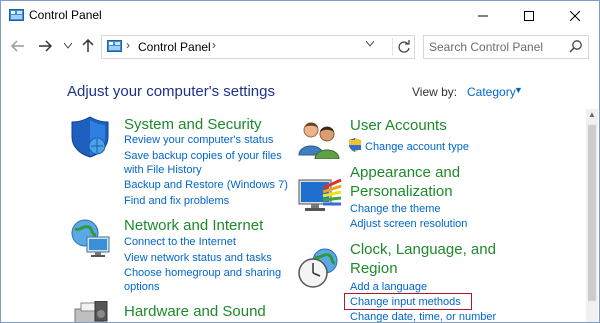  I want to click on link-change-date-time: Change date, time, or number, so click(423, 316).